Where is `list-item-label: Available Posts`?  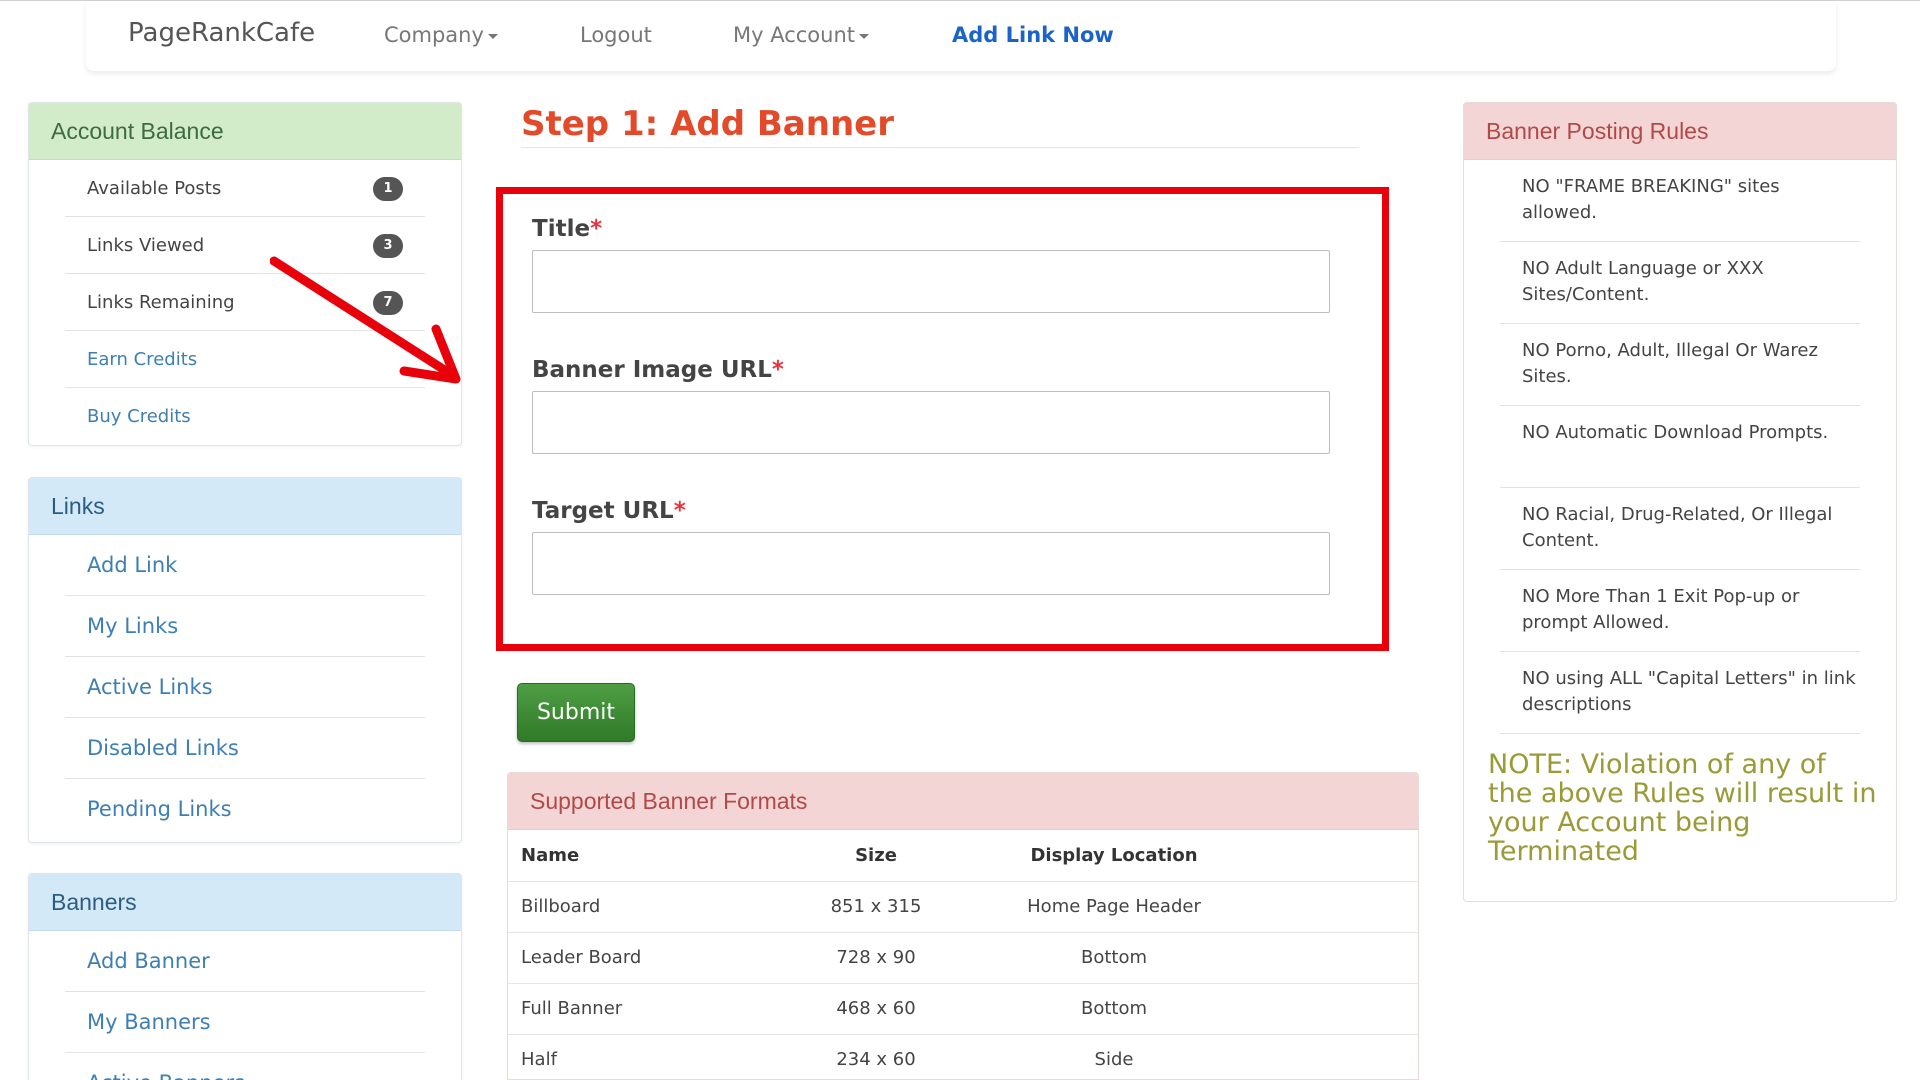
list-item-label: Available Posts is located at coordinates (154, 188).